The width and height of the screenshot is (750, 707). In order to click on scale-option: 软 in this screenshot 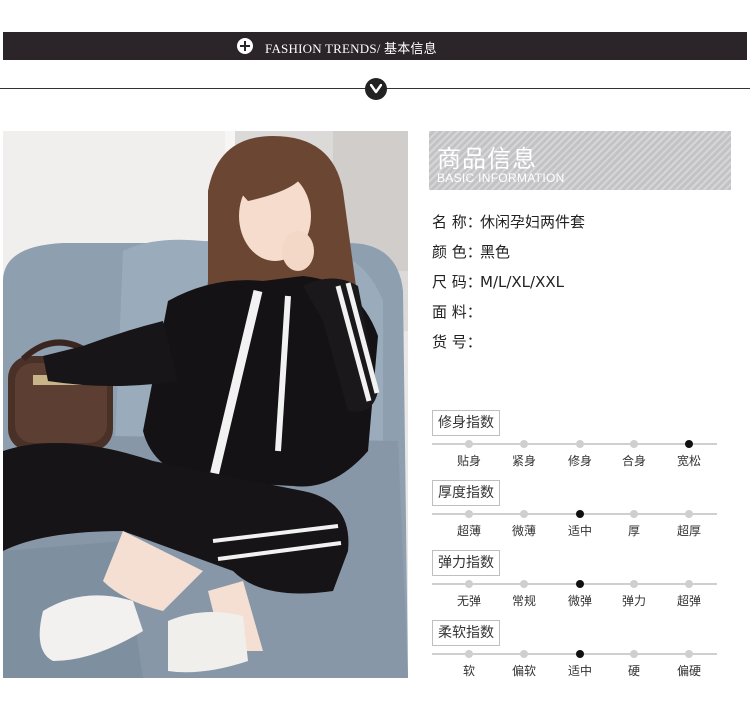, I will do `click(468, 671)`.